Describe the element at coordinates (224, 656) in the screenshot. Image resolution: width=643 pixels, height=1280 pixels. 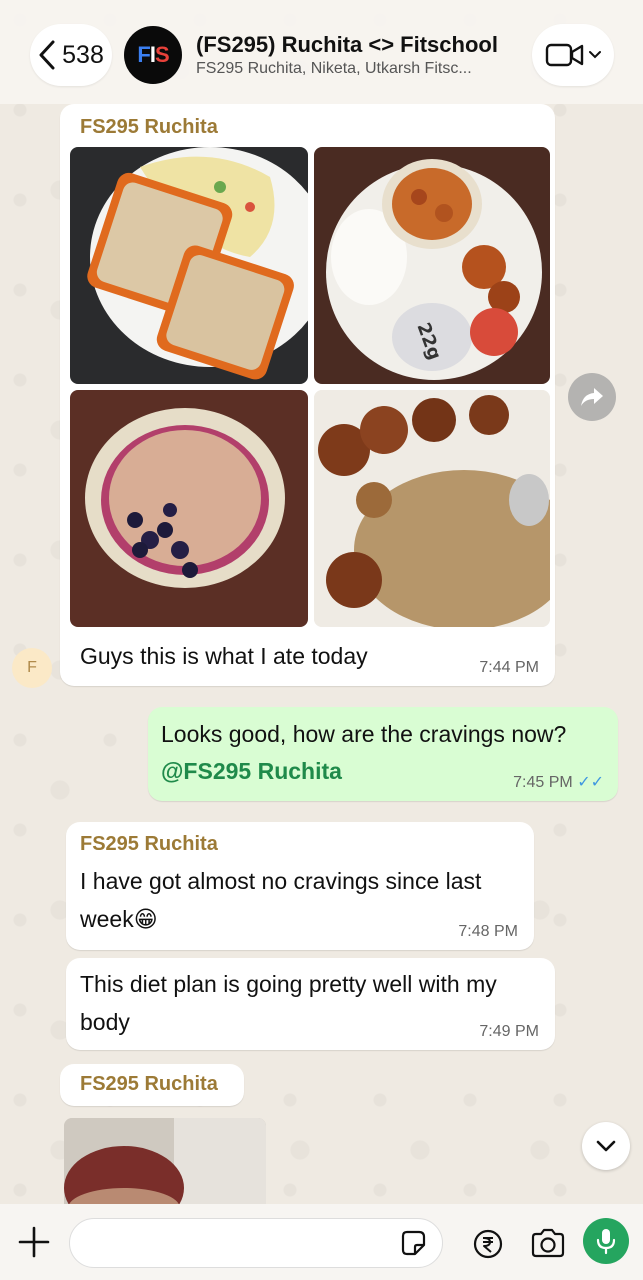
I see `message-text: Guys this is what I ate today` at that location.